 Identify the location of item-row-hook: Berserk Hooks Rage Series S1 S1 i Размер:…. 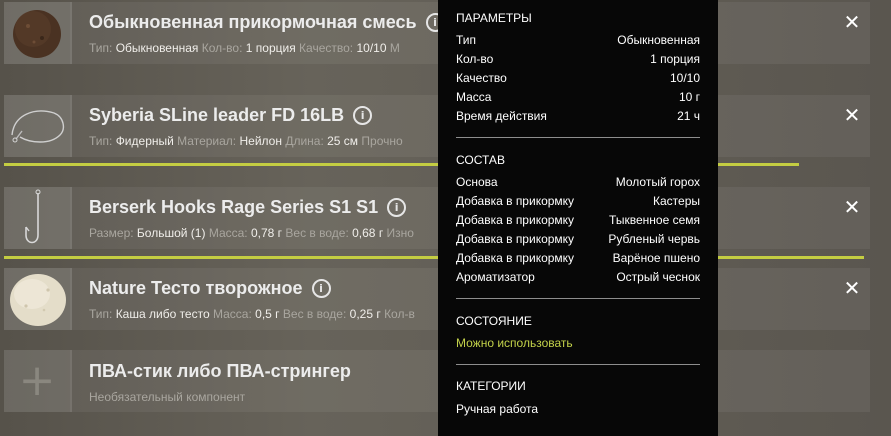
(437, 218).